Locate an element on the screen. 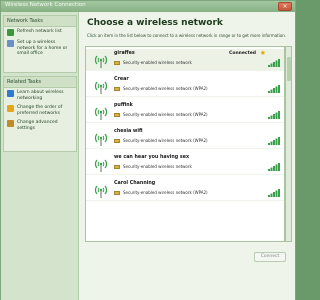  title-bar: Wireless Network Connection × is located at coordinates (148, 6).